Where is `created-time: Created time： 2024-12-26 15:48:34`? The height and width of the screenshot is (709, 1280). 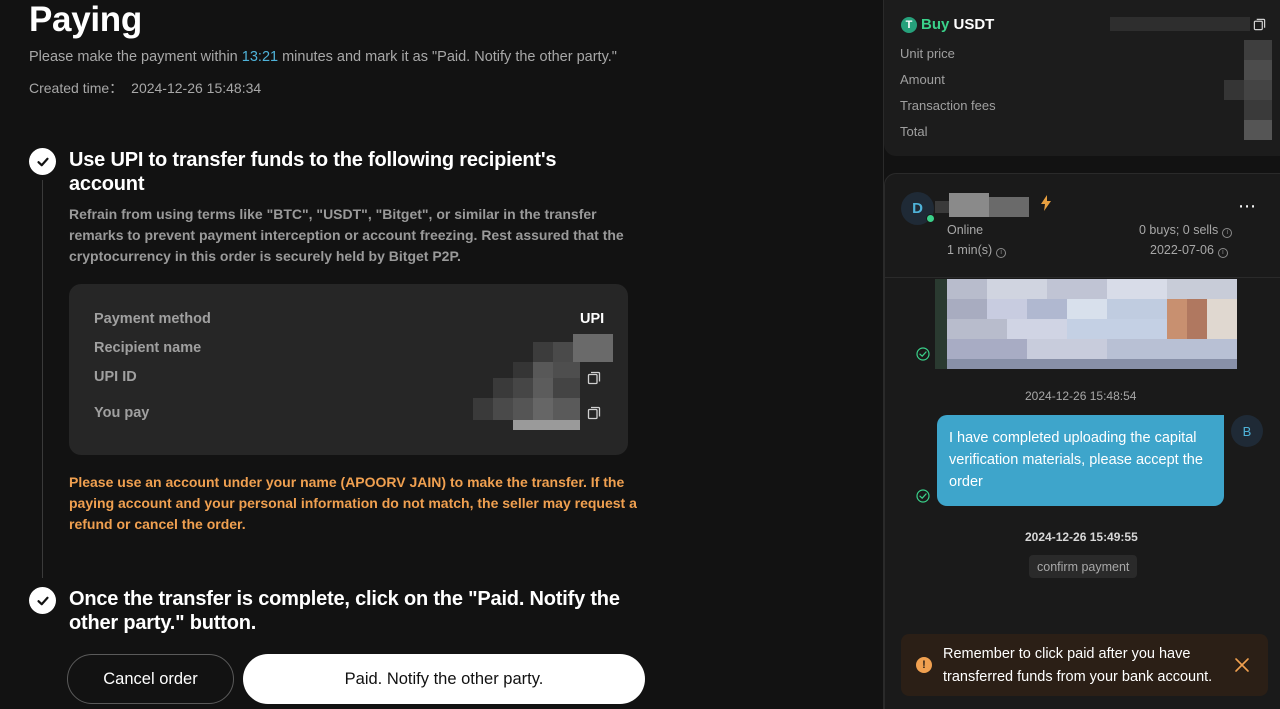
created-time: Created time： 2024-12-26 15:48:34 is located at coordinates (145, 88).